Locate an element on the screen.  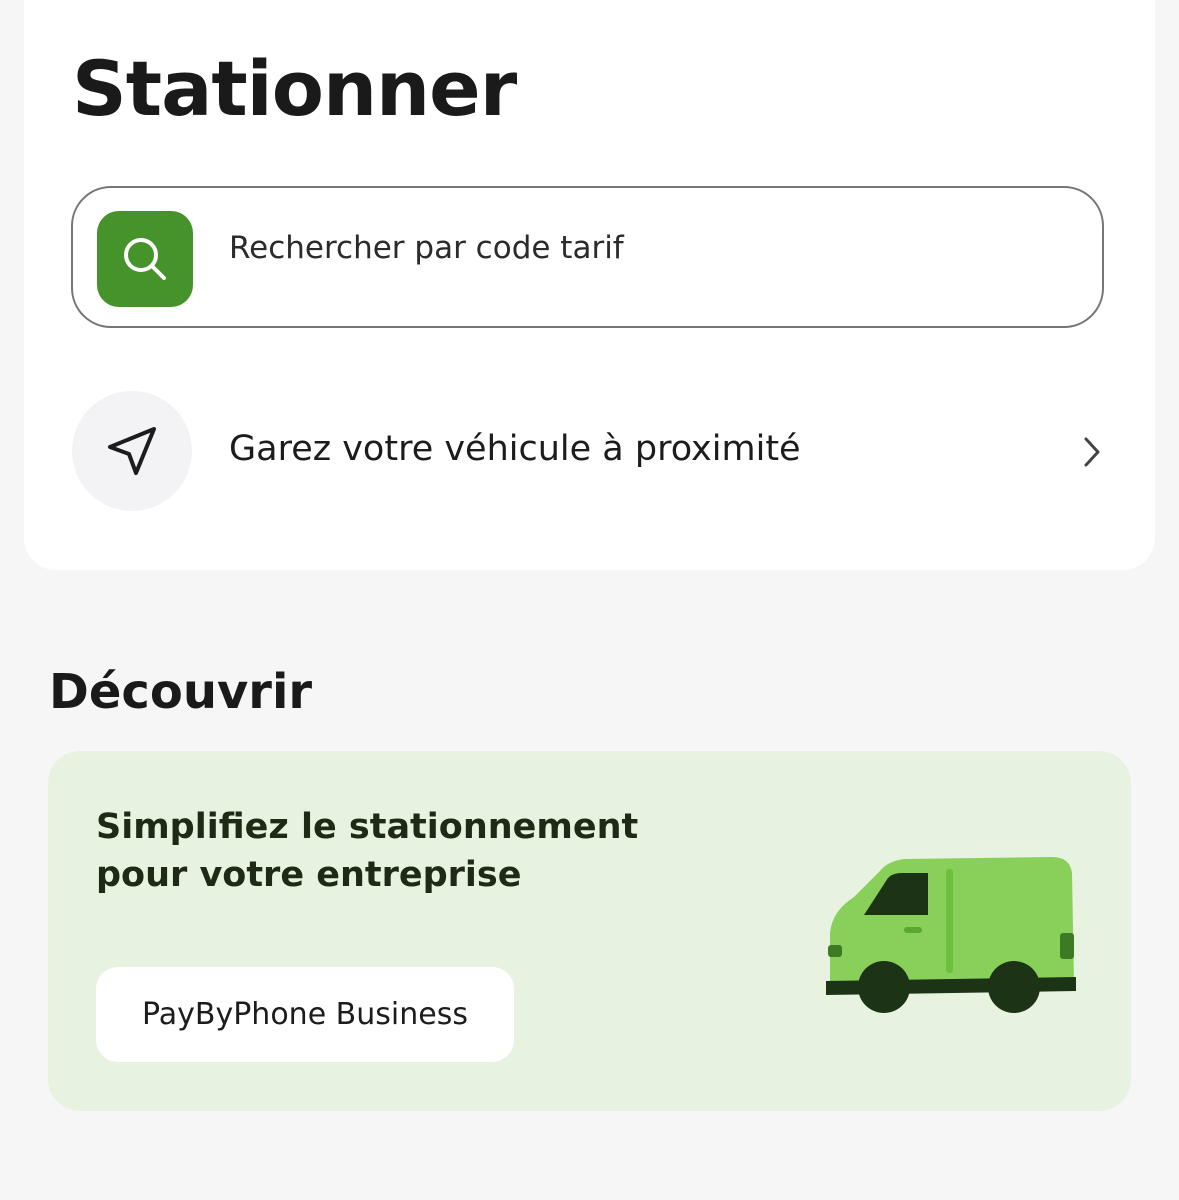
search-bar is located at coordinates (587, 257).